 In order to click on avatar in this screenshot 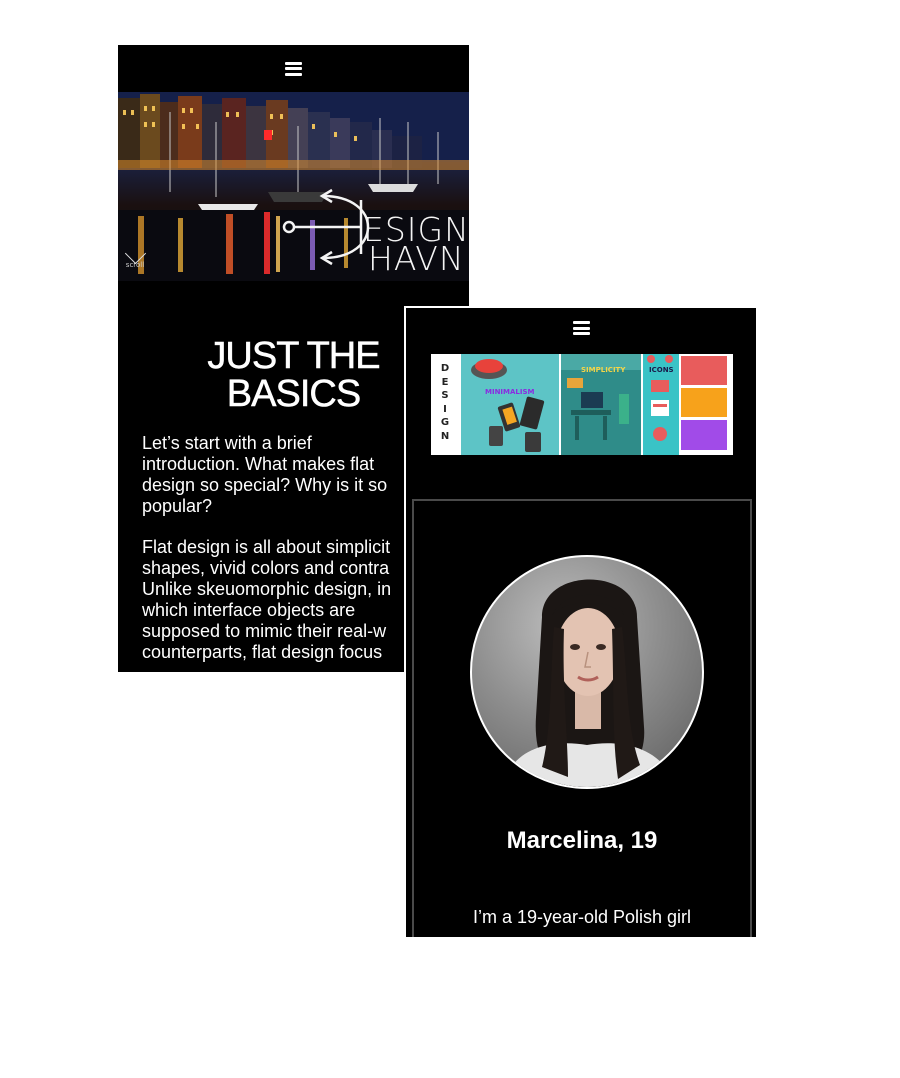, I will do `click(587, 672)`.